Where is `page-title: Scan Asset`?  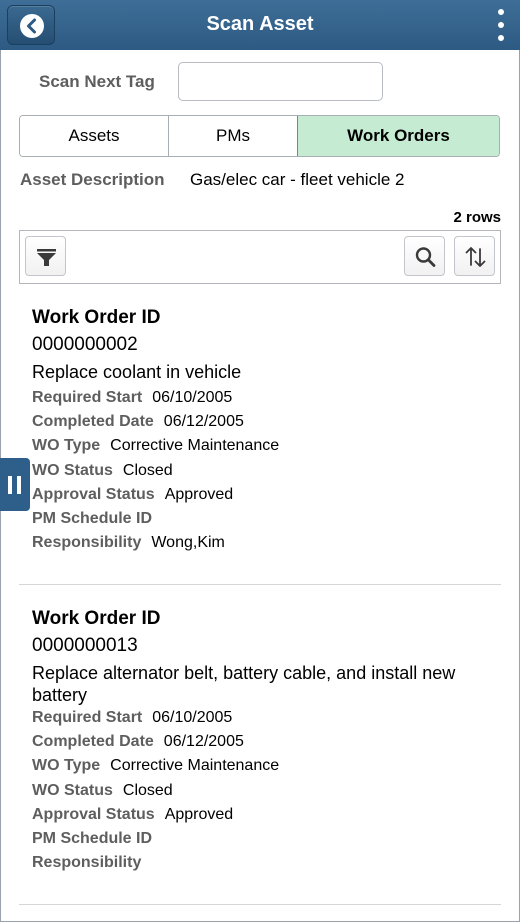
page-title: Scan Asset is located at coordinates (260, 24).